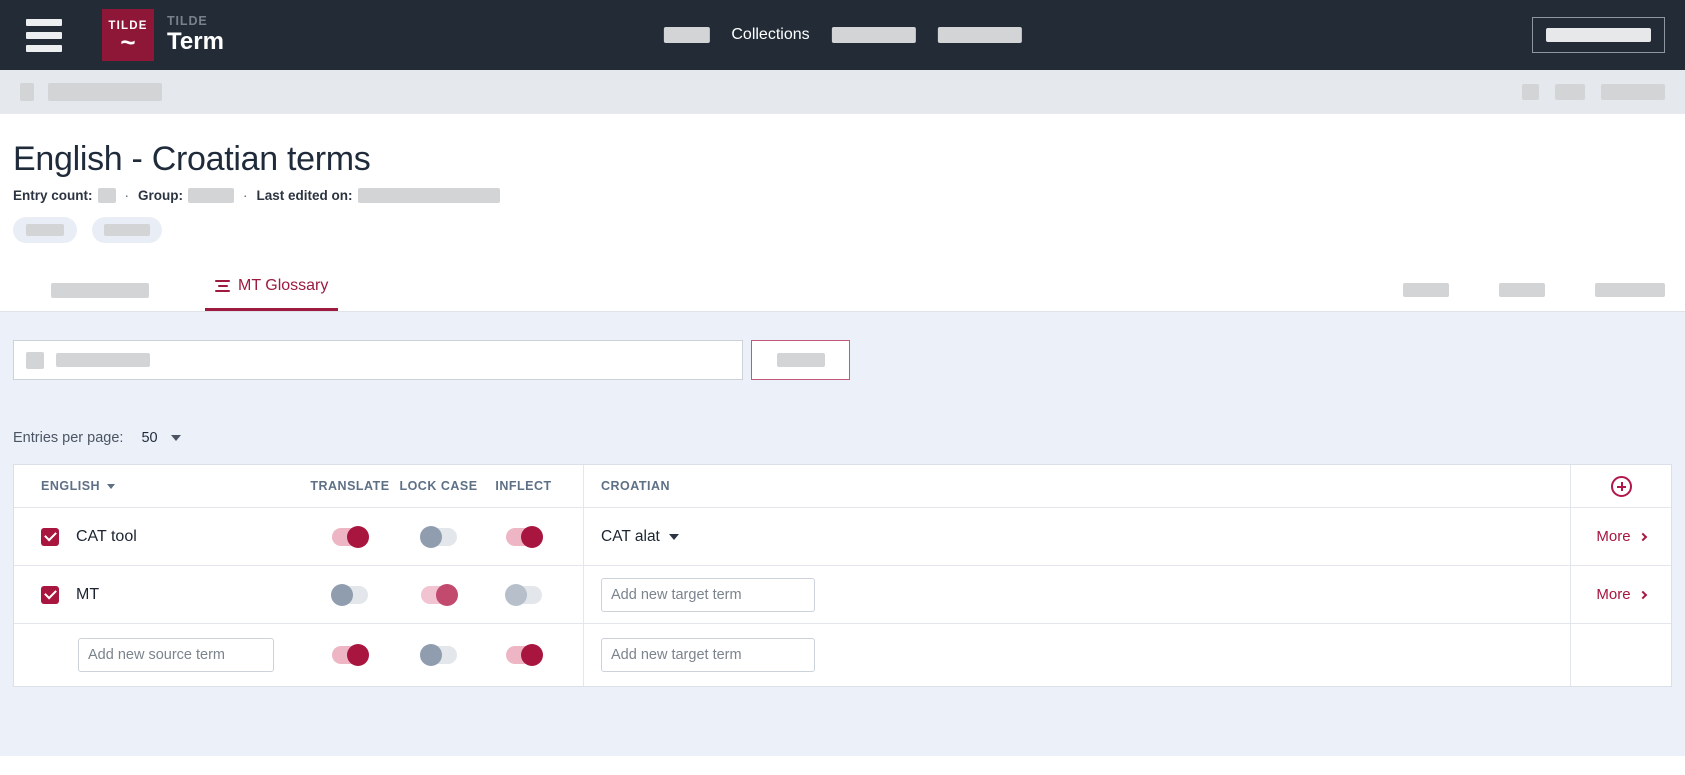 Image resolution: width=1685 pixels, height=775 pixels. I want to click on search-placeholder-redacted, so click(103, 360).